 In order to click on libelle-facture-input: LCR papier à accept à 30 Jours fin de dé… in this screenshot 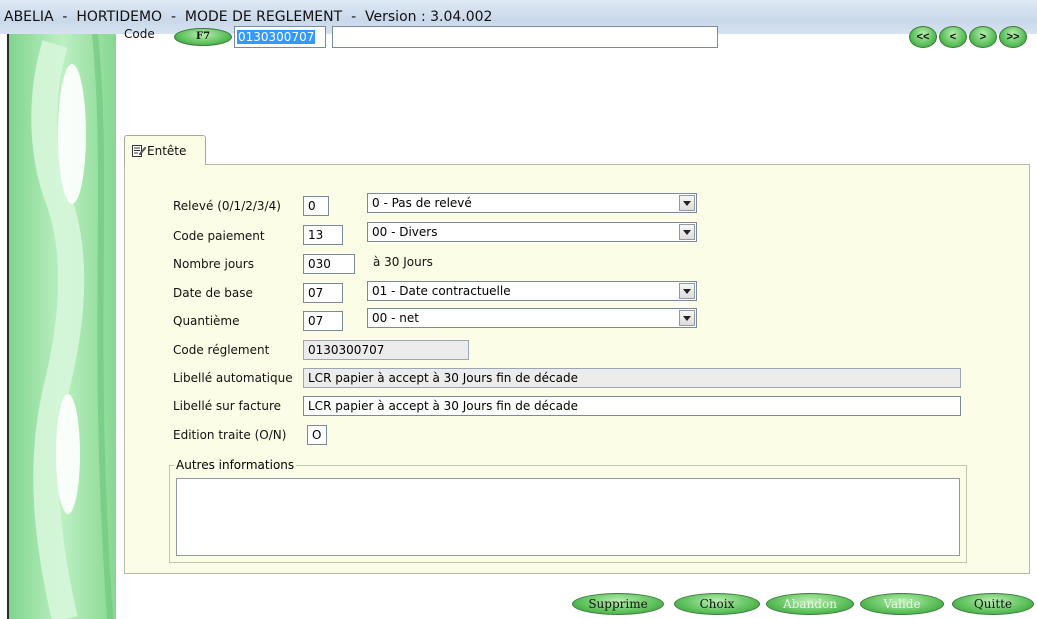, I will do `click(632, 406)`.